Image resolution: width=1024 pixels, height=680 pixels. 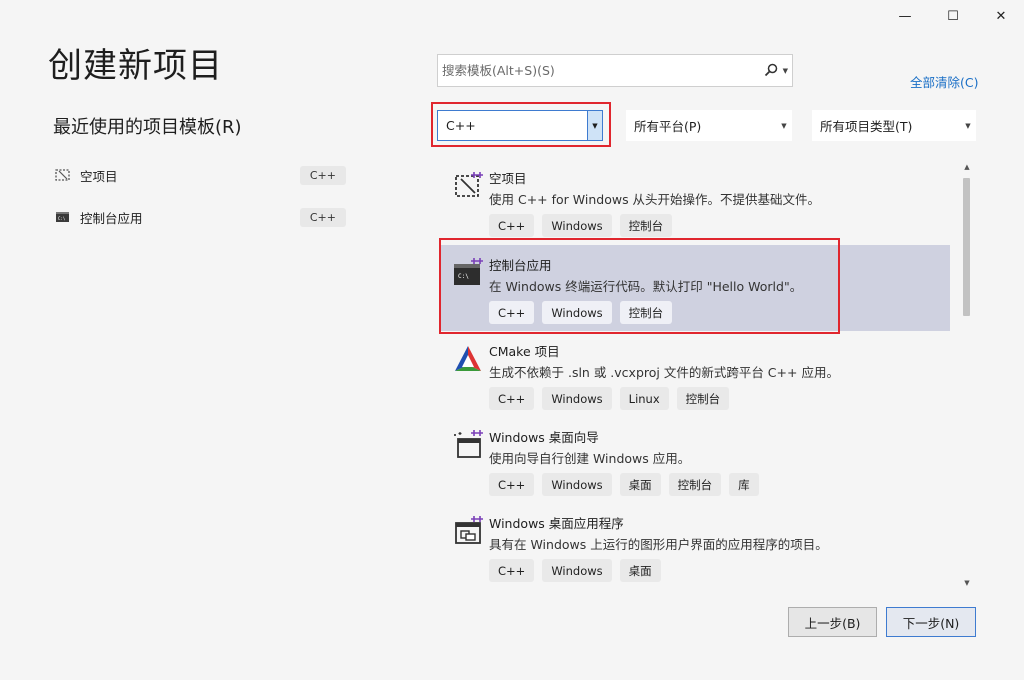 I want to click on recent-item-label: 空项目, so click(x=99, y=176).